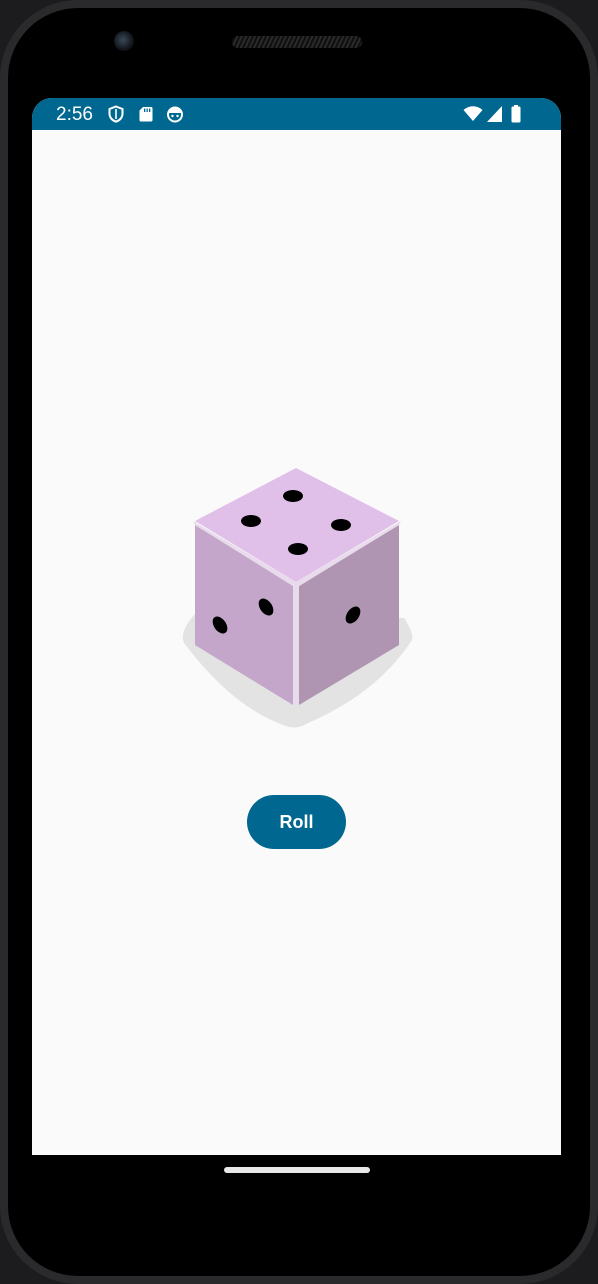 The height and width of the screenshot is (1284, 598). What do you see at coordinates (296, 114) in the screenshot?
I see `status-bar: 2:56` at bounding box center [296, 114].